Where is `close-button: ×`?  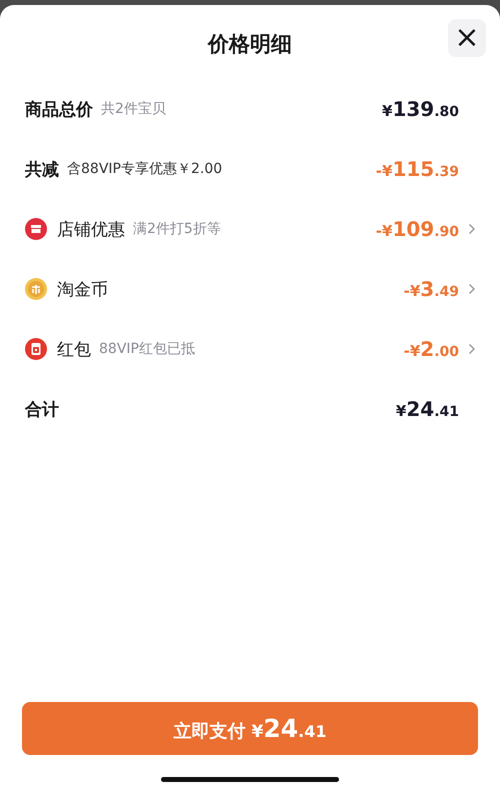
close-button: × is located at coordinates (467, 38).